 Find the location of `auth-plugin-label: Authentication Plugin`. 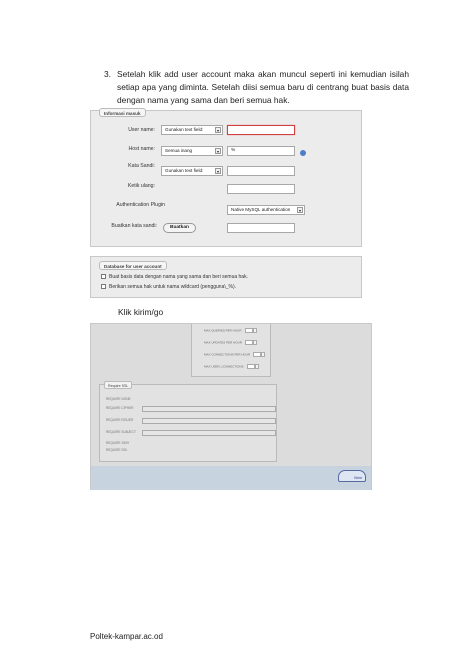

auth-plugin-label: Authentication Plugin is located at coordinates (140, 205).